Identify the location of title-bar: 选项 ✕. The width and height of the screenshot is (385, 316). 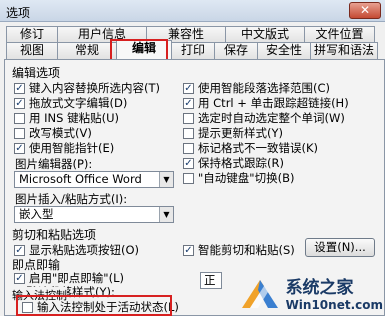
(192, 11).